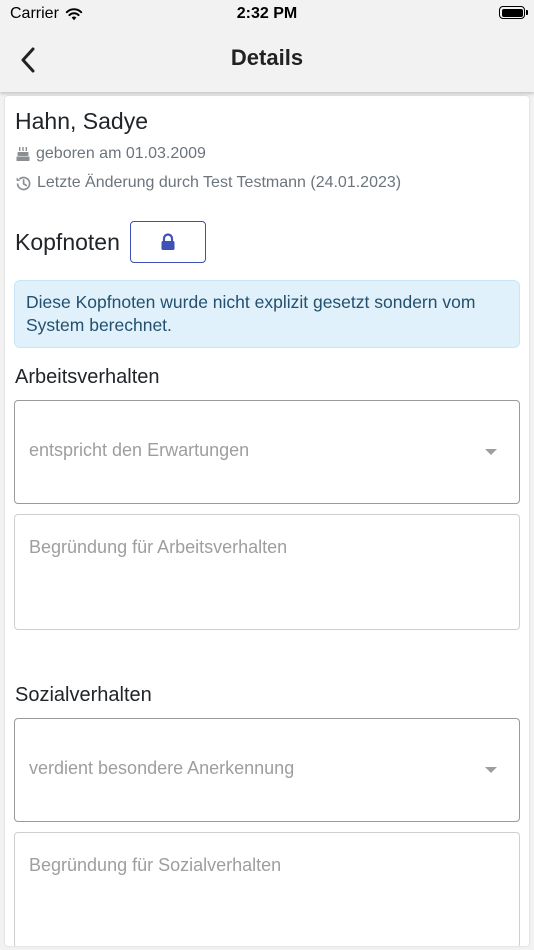  I want to click on birthday-cake-icon, so click(23, 154).